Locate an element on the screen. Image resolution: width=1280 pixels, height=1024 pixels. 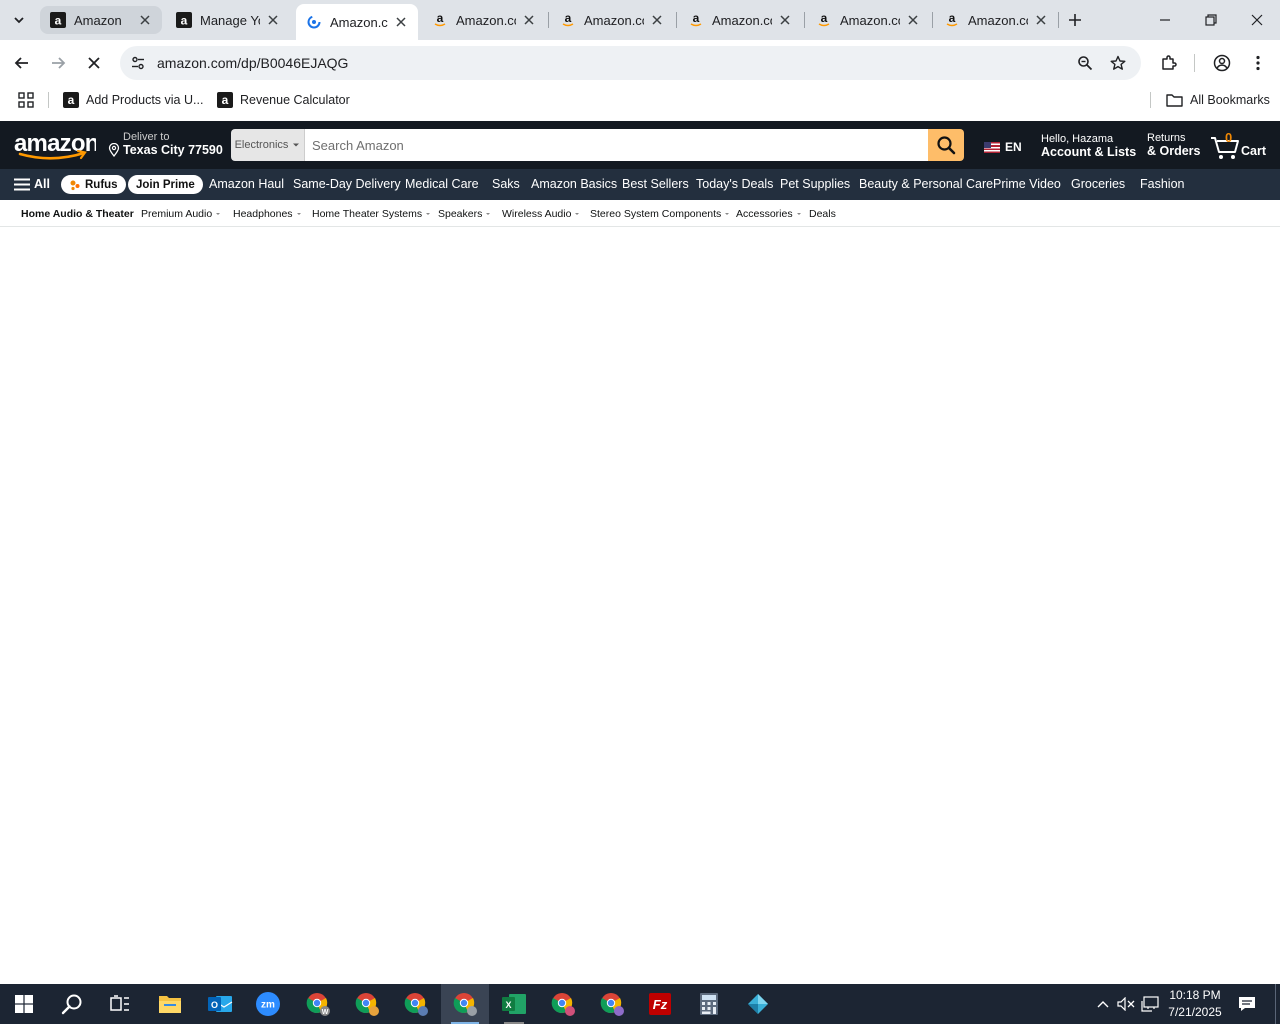
new-tab-button is located at coordinates (1075, 20).